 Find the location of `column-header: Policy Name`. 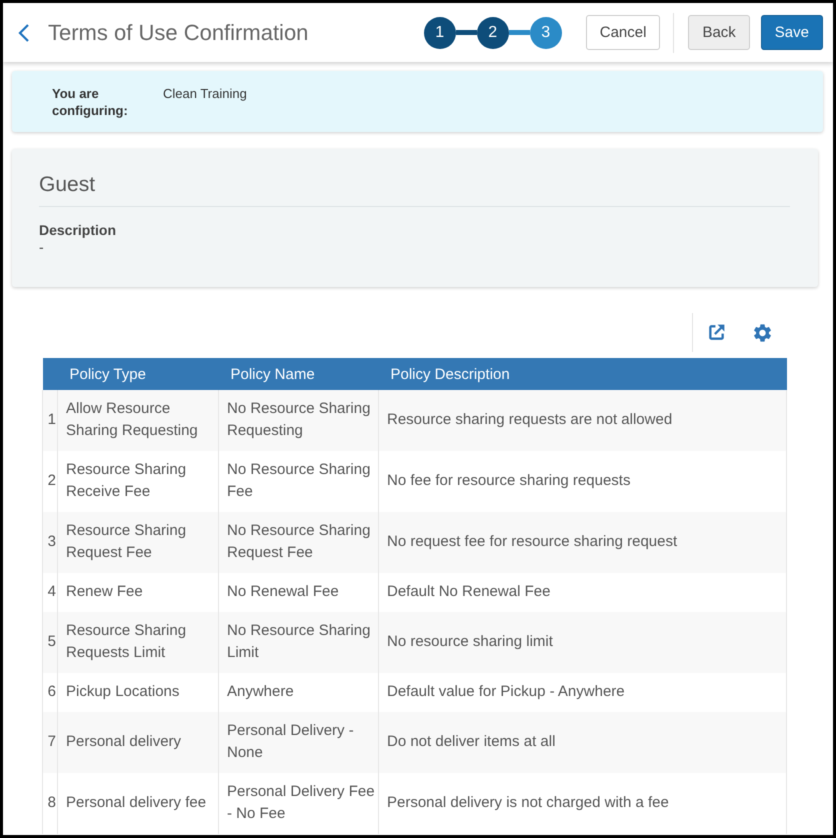

column-header: Policy Name is located at coordinates (298, 374).